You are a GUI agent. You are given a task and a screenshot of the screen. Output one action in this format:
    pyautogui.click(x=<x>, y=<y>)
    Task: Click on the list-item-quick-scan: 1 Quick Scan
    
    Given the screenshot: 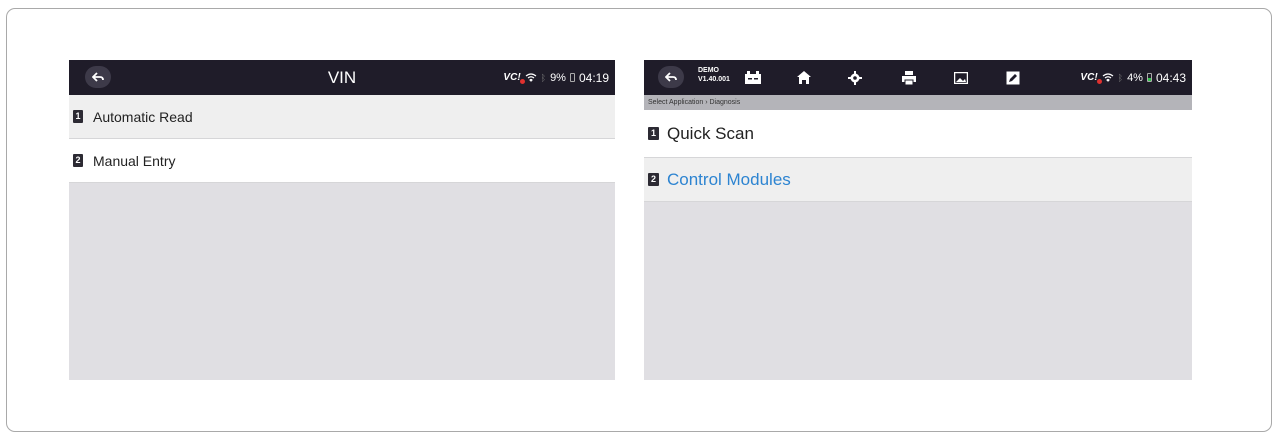 What is the action you would take?
    pyautogui.click(x=918, y=134)
    